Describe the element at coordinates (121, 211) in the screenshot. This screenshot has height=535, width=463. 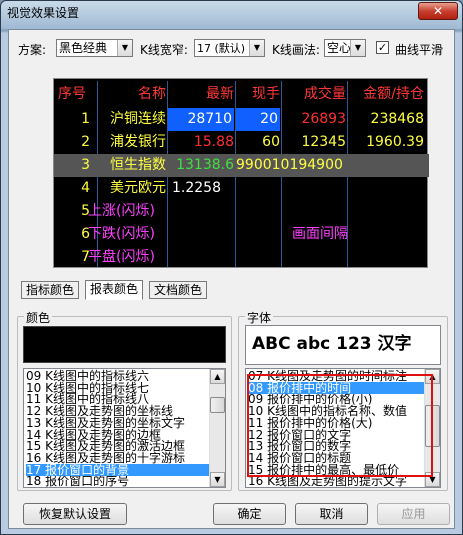
I see `preview-cell-name: 上涨(闪烁)` at that location.